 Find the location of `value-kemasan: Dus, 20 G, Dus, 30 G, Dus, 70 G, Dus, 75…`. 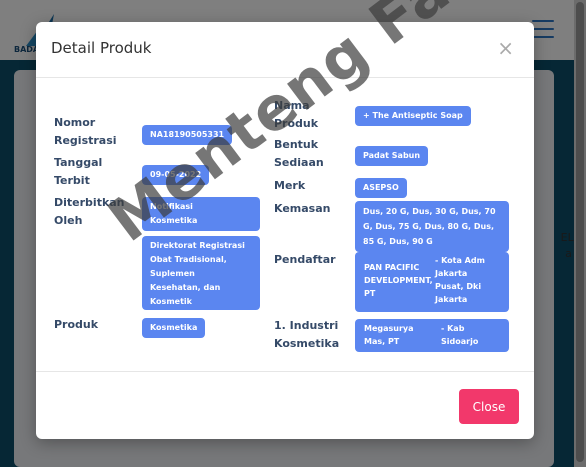

value-kemasan: Dus, 20 G, Dus, 30 G, Dus, 70 G, Dus, 75… is located at coordinates (432, 226).